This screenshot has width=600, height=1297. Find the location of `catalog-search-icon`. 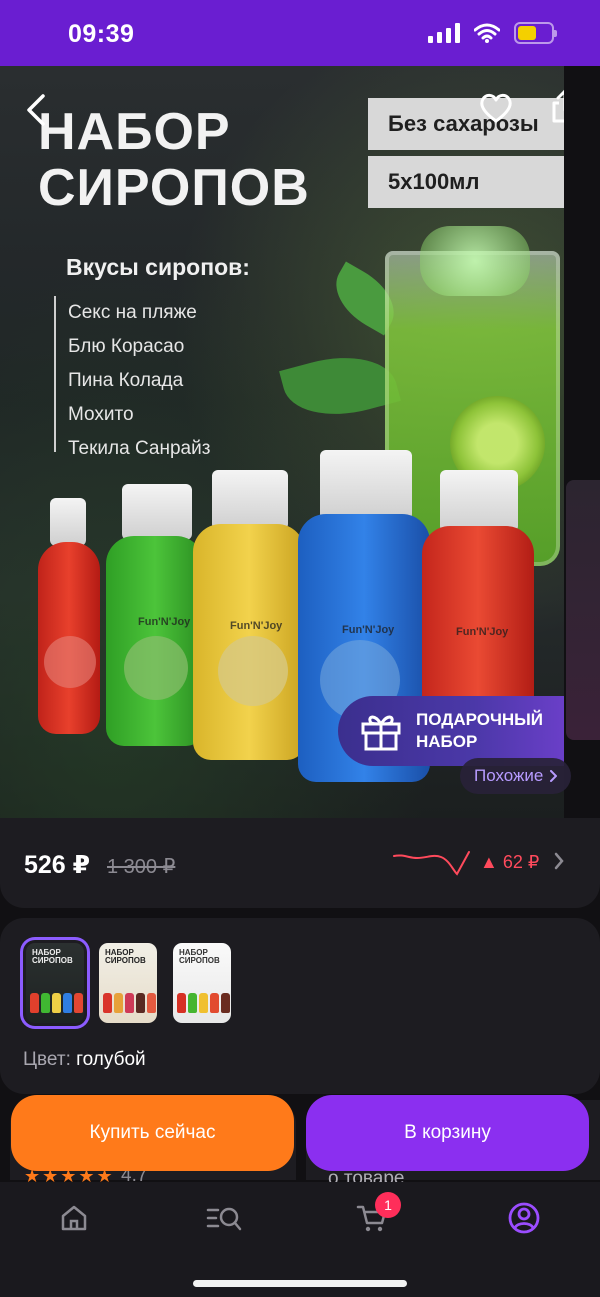

catalog-search-icon is located at coordinates (224, 1219).